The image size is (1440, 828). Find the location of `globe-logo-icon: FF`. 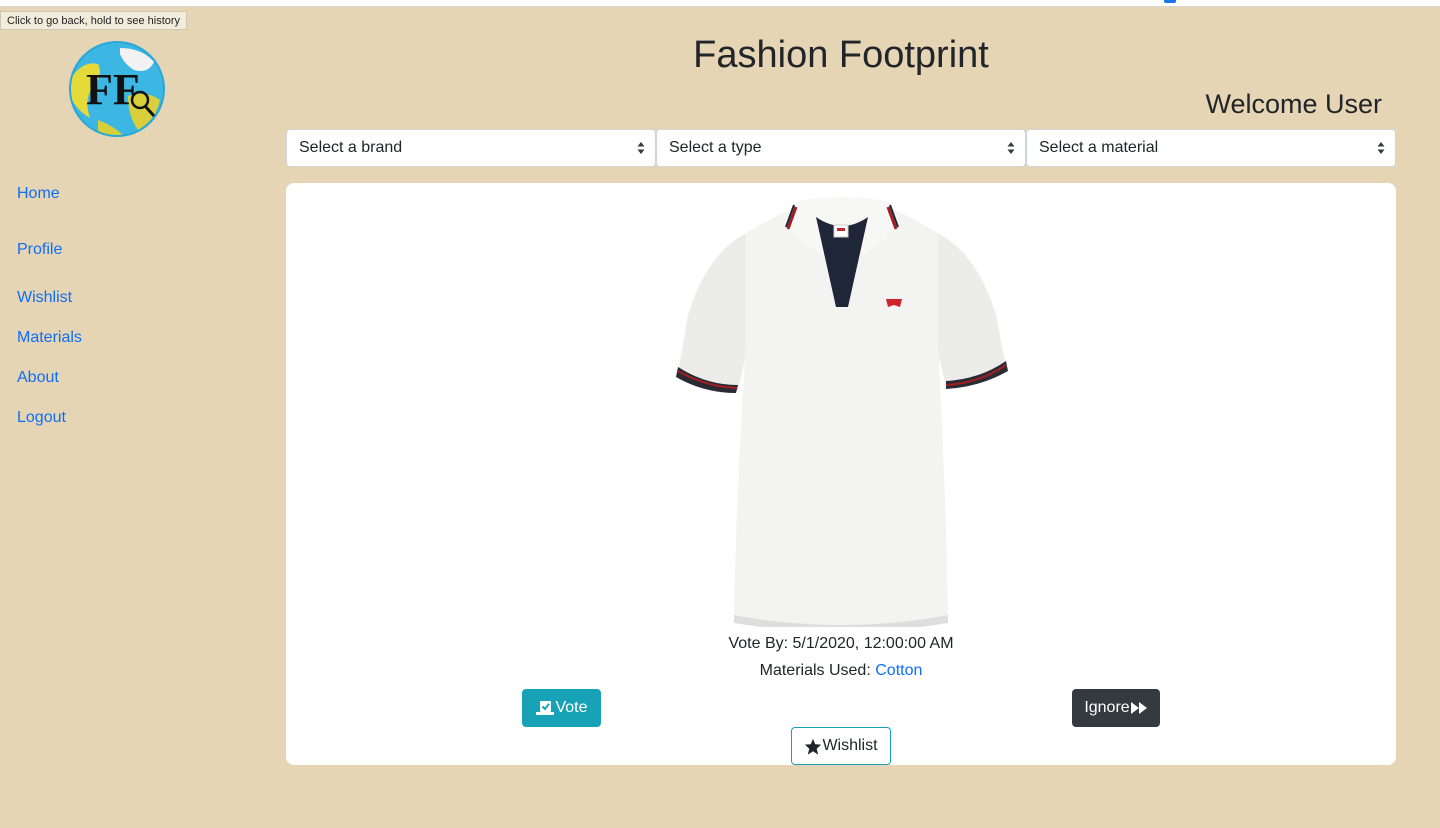

globe-logo-icon: FF is located at coordinates (117, 89).